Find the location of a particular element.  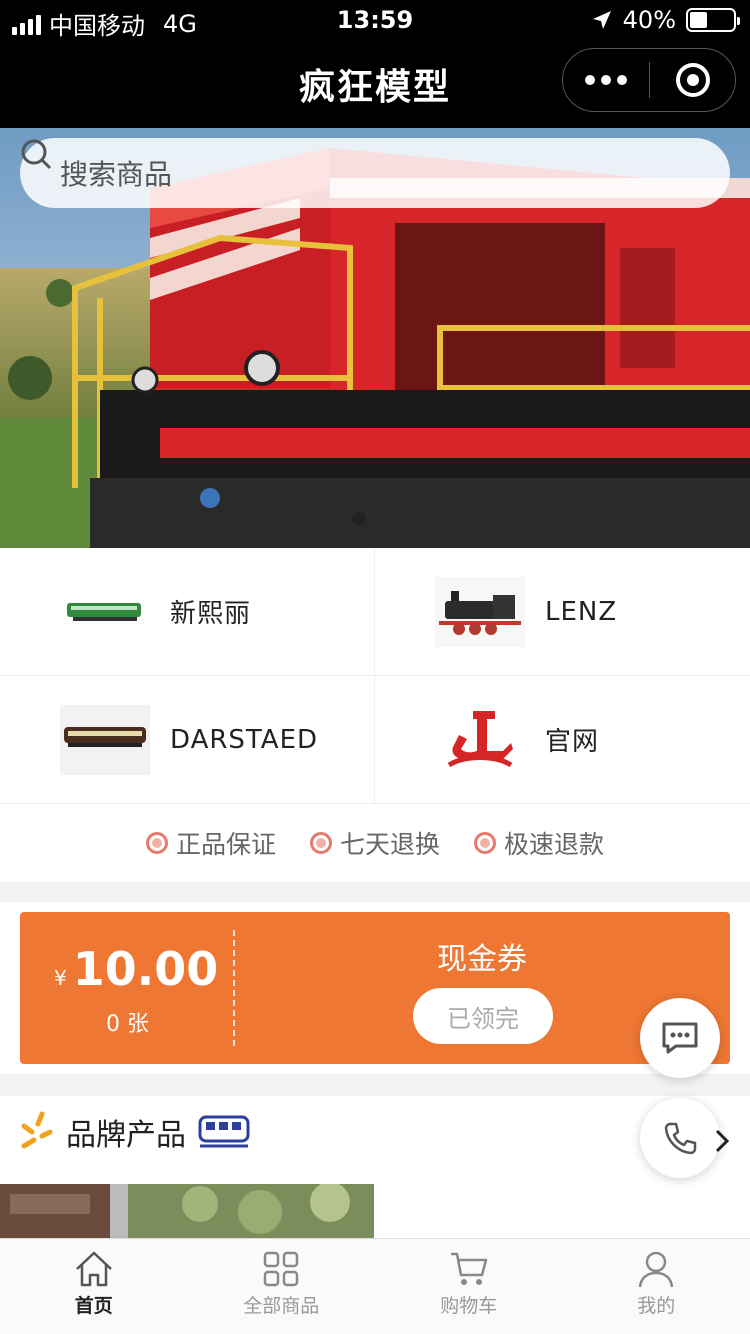

nav-bar: 疯狂模型 is located at coordinates (375, 84).